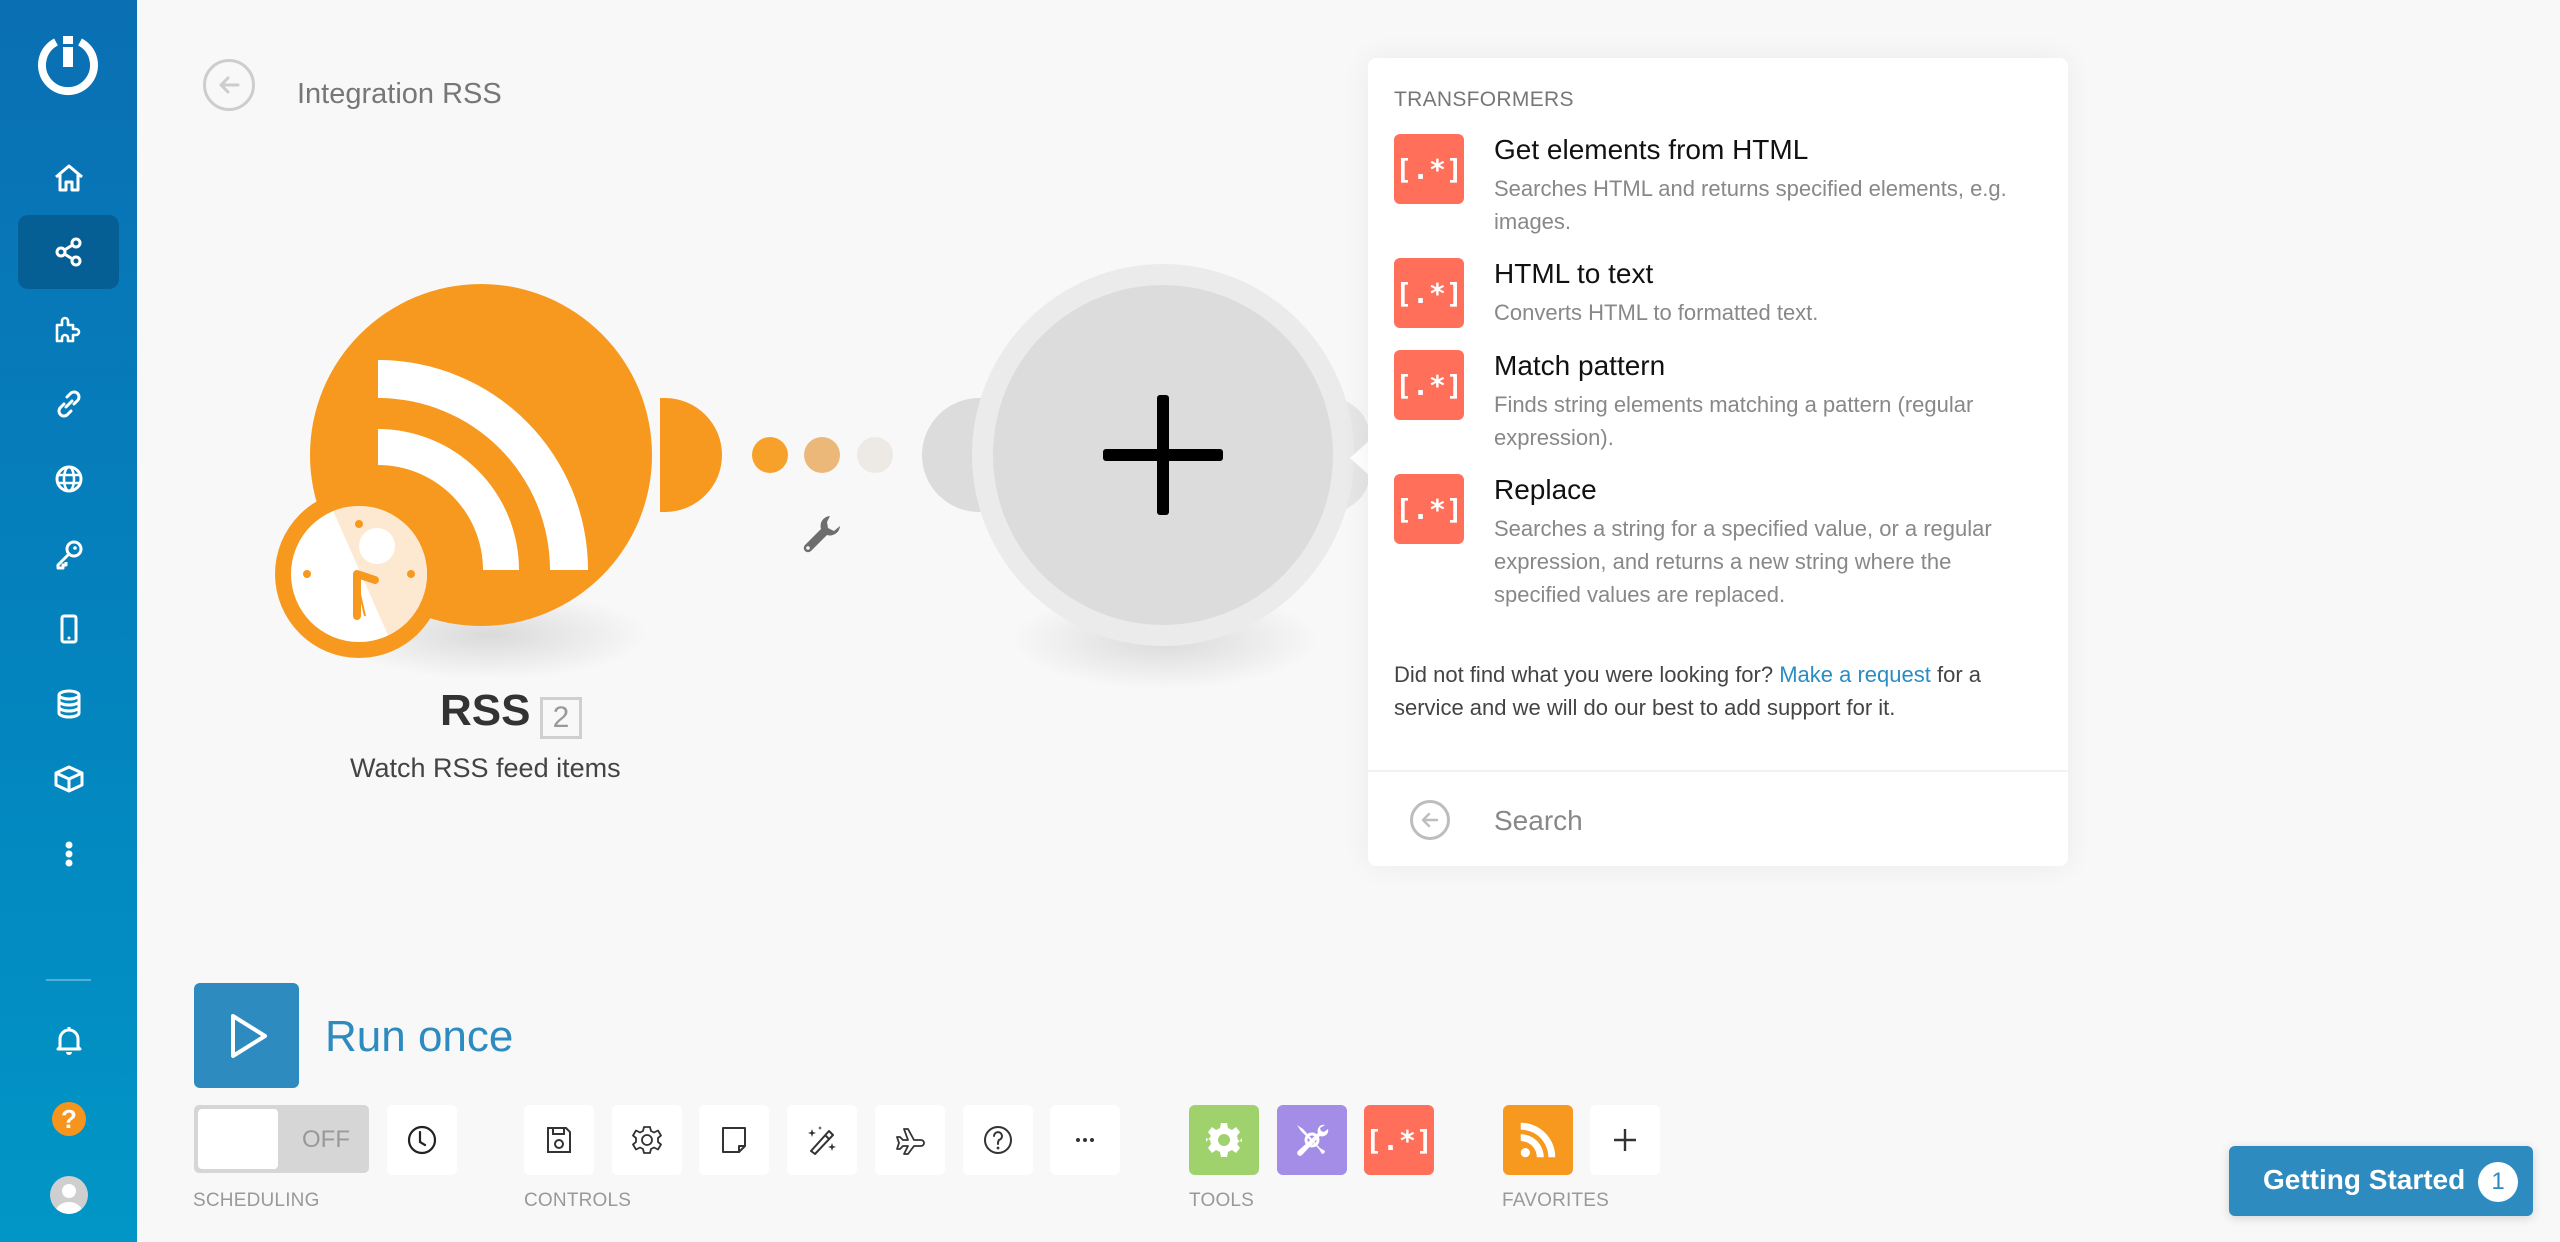 Image resolution: width=2560 pixels, height=1242 pixels. Describe the element at coordinates (485, 710) in the screenshot. I see `module-app-name: RSS` at that location.